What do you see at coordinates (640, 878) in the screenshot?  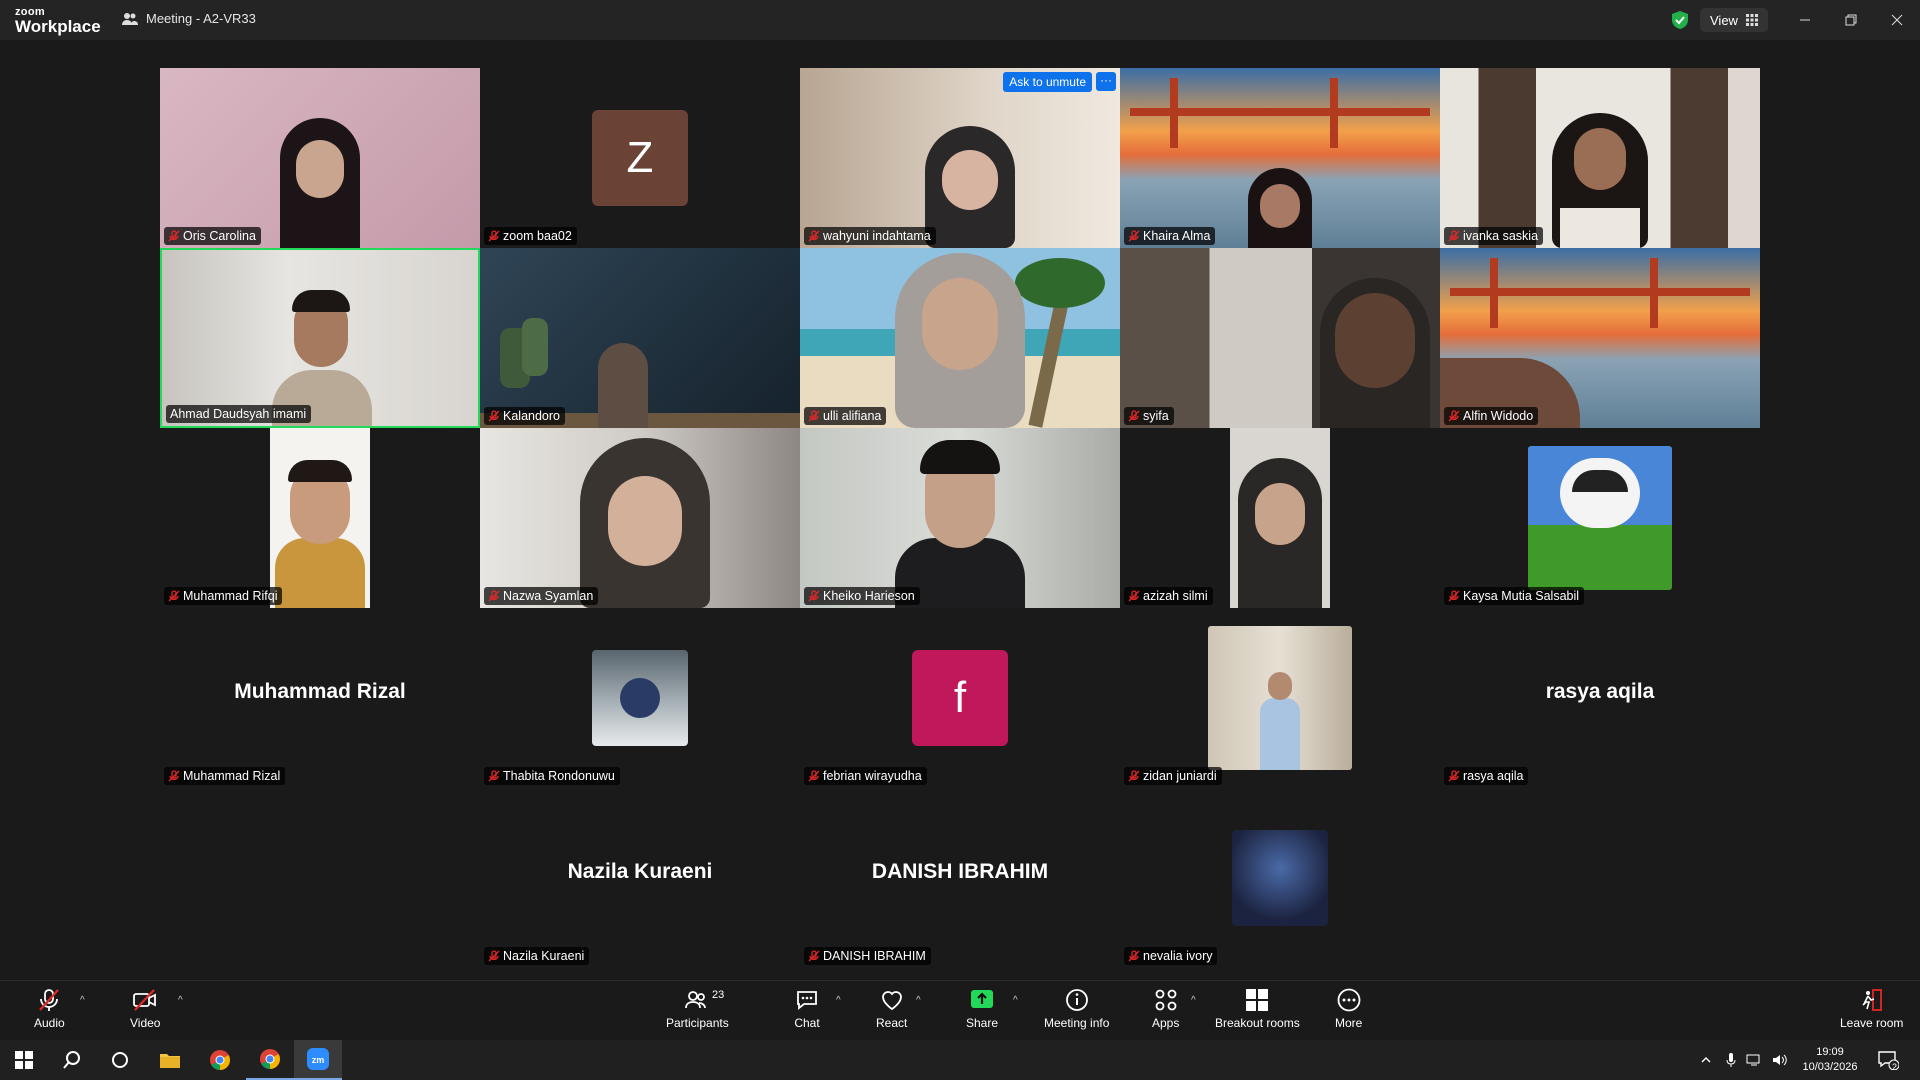 I see `participant-tile: Nazila Kuraeni Nazila Kuraeni` at bounding box center [640, 878].